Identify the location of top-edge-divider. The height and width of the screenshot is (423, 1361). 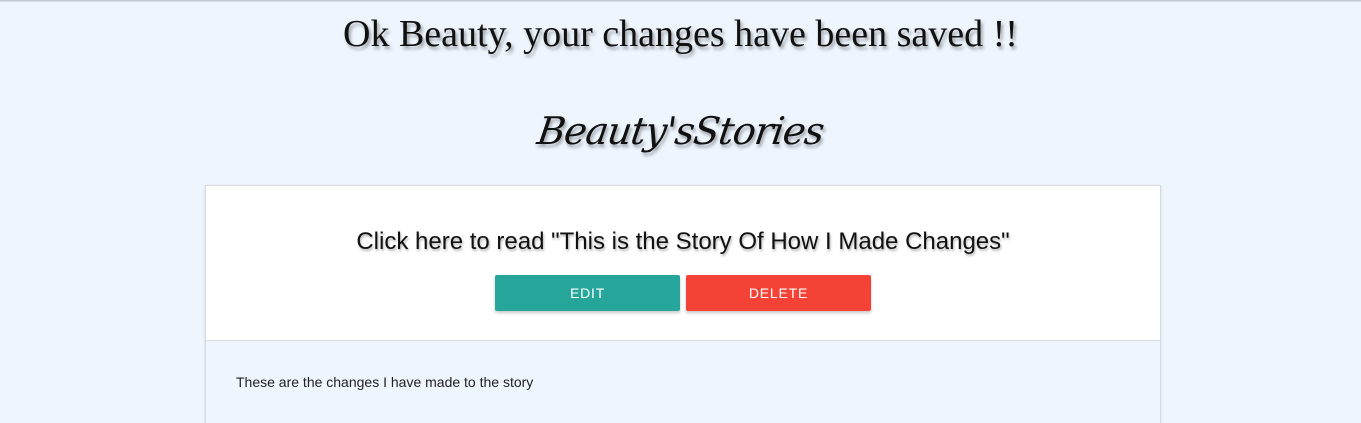
(680, 1).